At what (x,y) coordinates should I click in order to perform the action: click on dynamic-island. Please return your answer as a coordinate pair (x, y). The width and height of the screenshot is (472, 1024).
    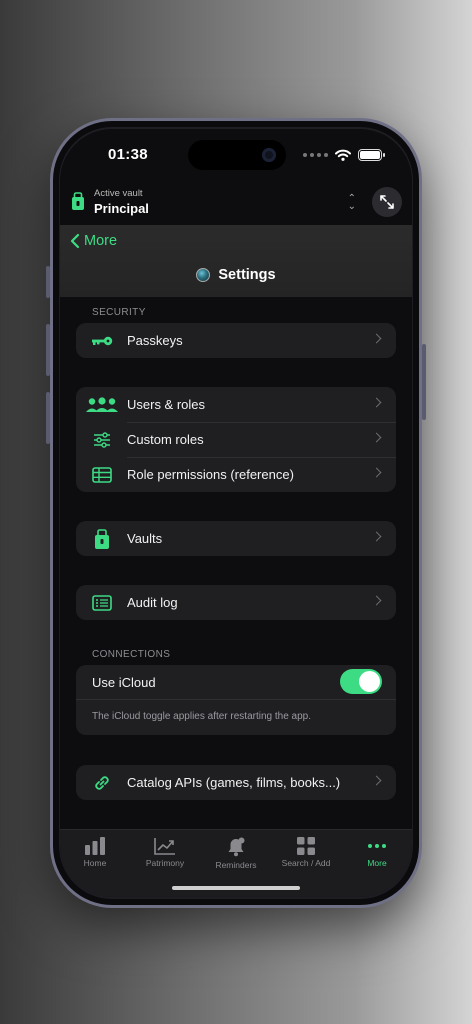
    Looking at the image, I should click on (237, 155).